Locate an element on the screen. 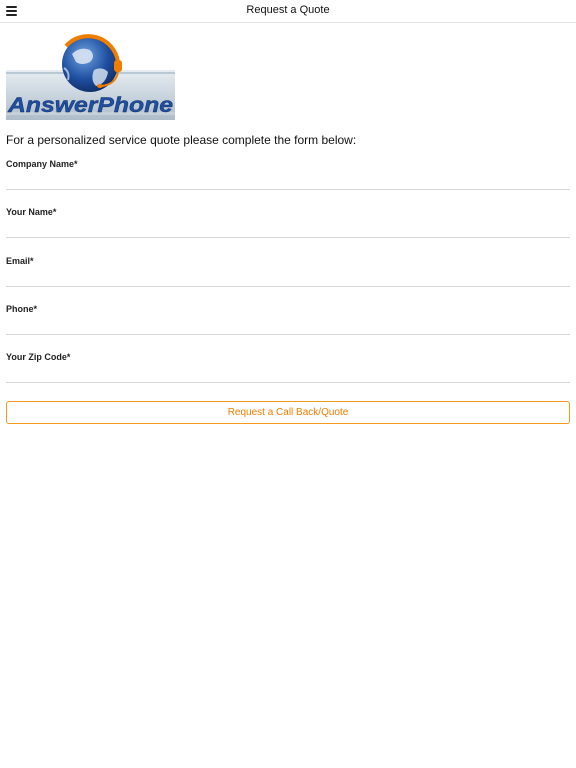 The image size is (576, 768). phone-label: Phone* is located at coordinates (22, 309).